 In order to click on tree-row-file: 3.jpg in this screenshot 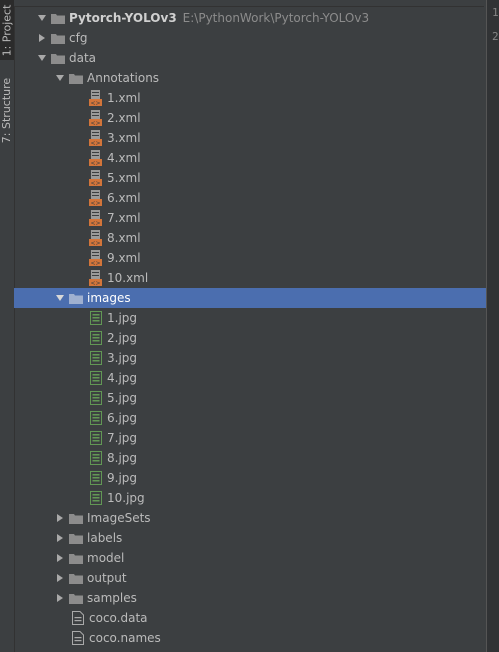, I will do `click(250, 358)`.